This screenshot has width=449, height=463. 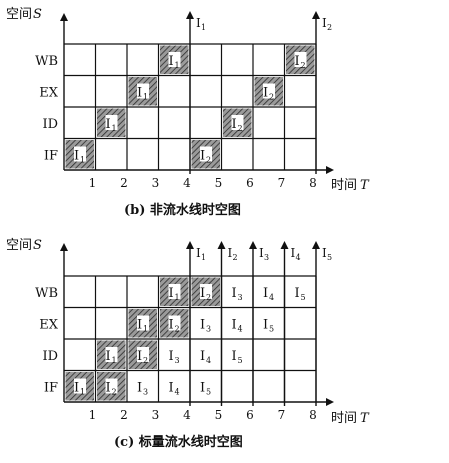 I want to click on stage-label: WB, so click(x=46, y=293).